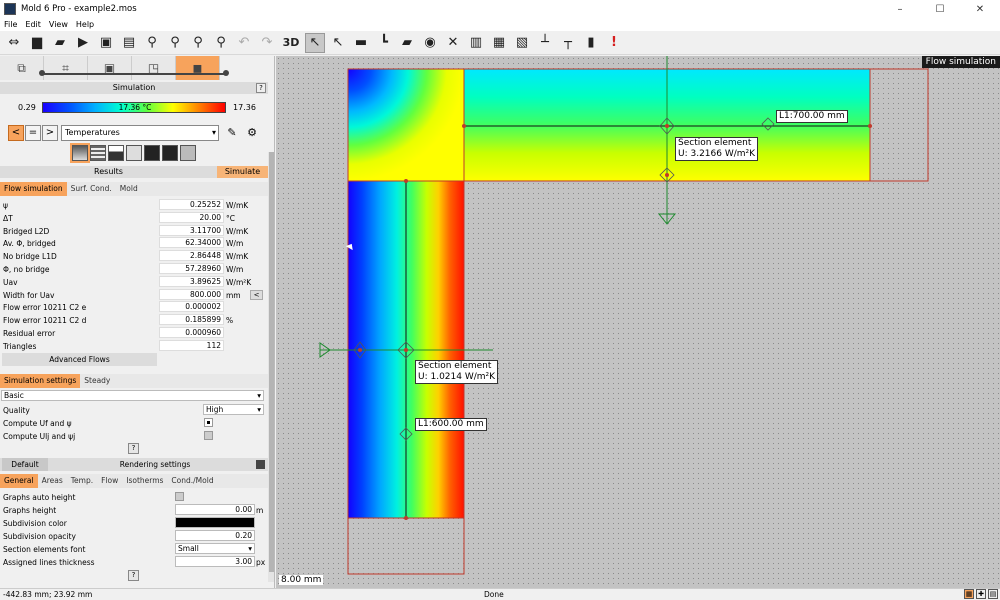 The height and width of the screenshot is (600, 1000). What do you see at coordinates (940, 9) in the screenshot?
I see `maximize-button: ☐` at bounding box center [940, 9].